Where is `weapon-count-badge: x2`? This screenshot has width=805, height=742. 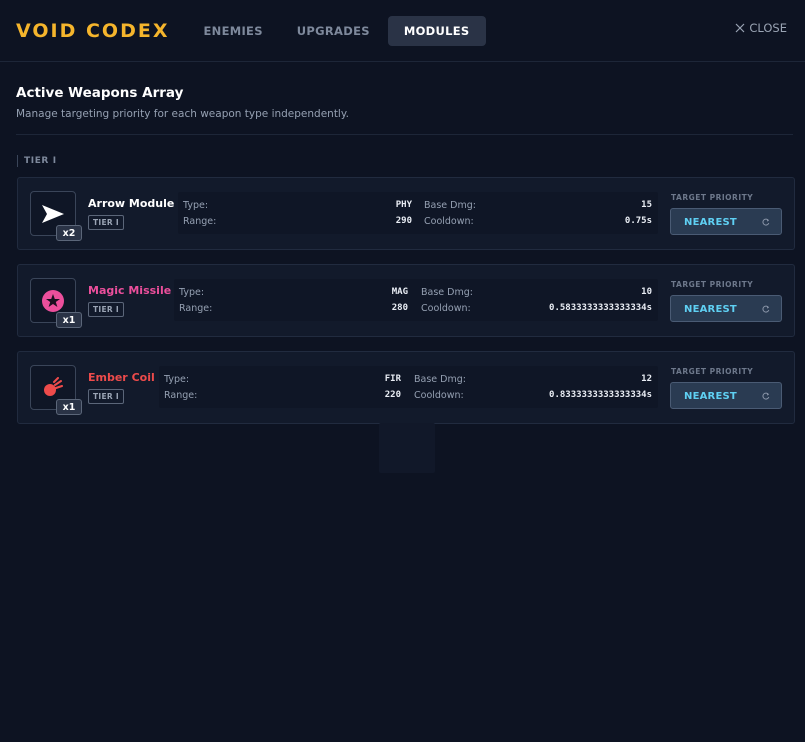
weapon-count-badge: x2 is located at coordinates (69, 233).